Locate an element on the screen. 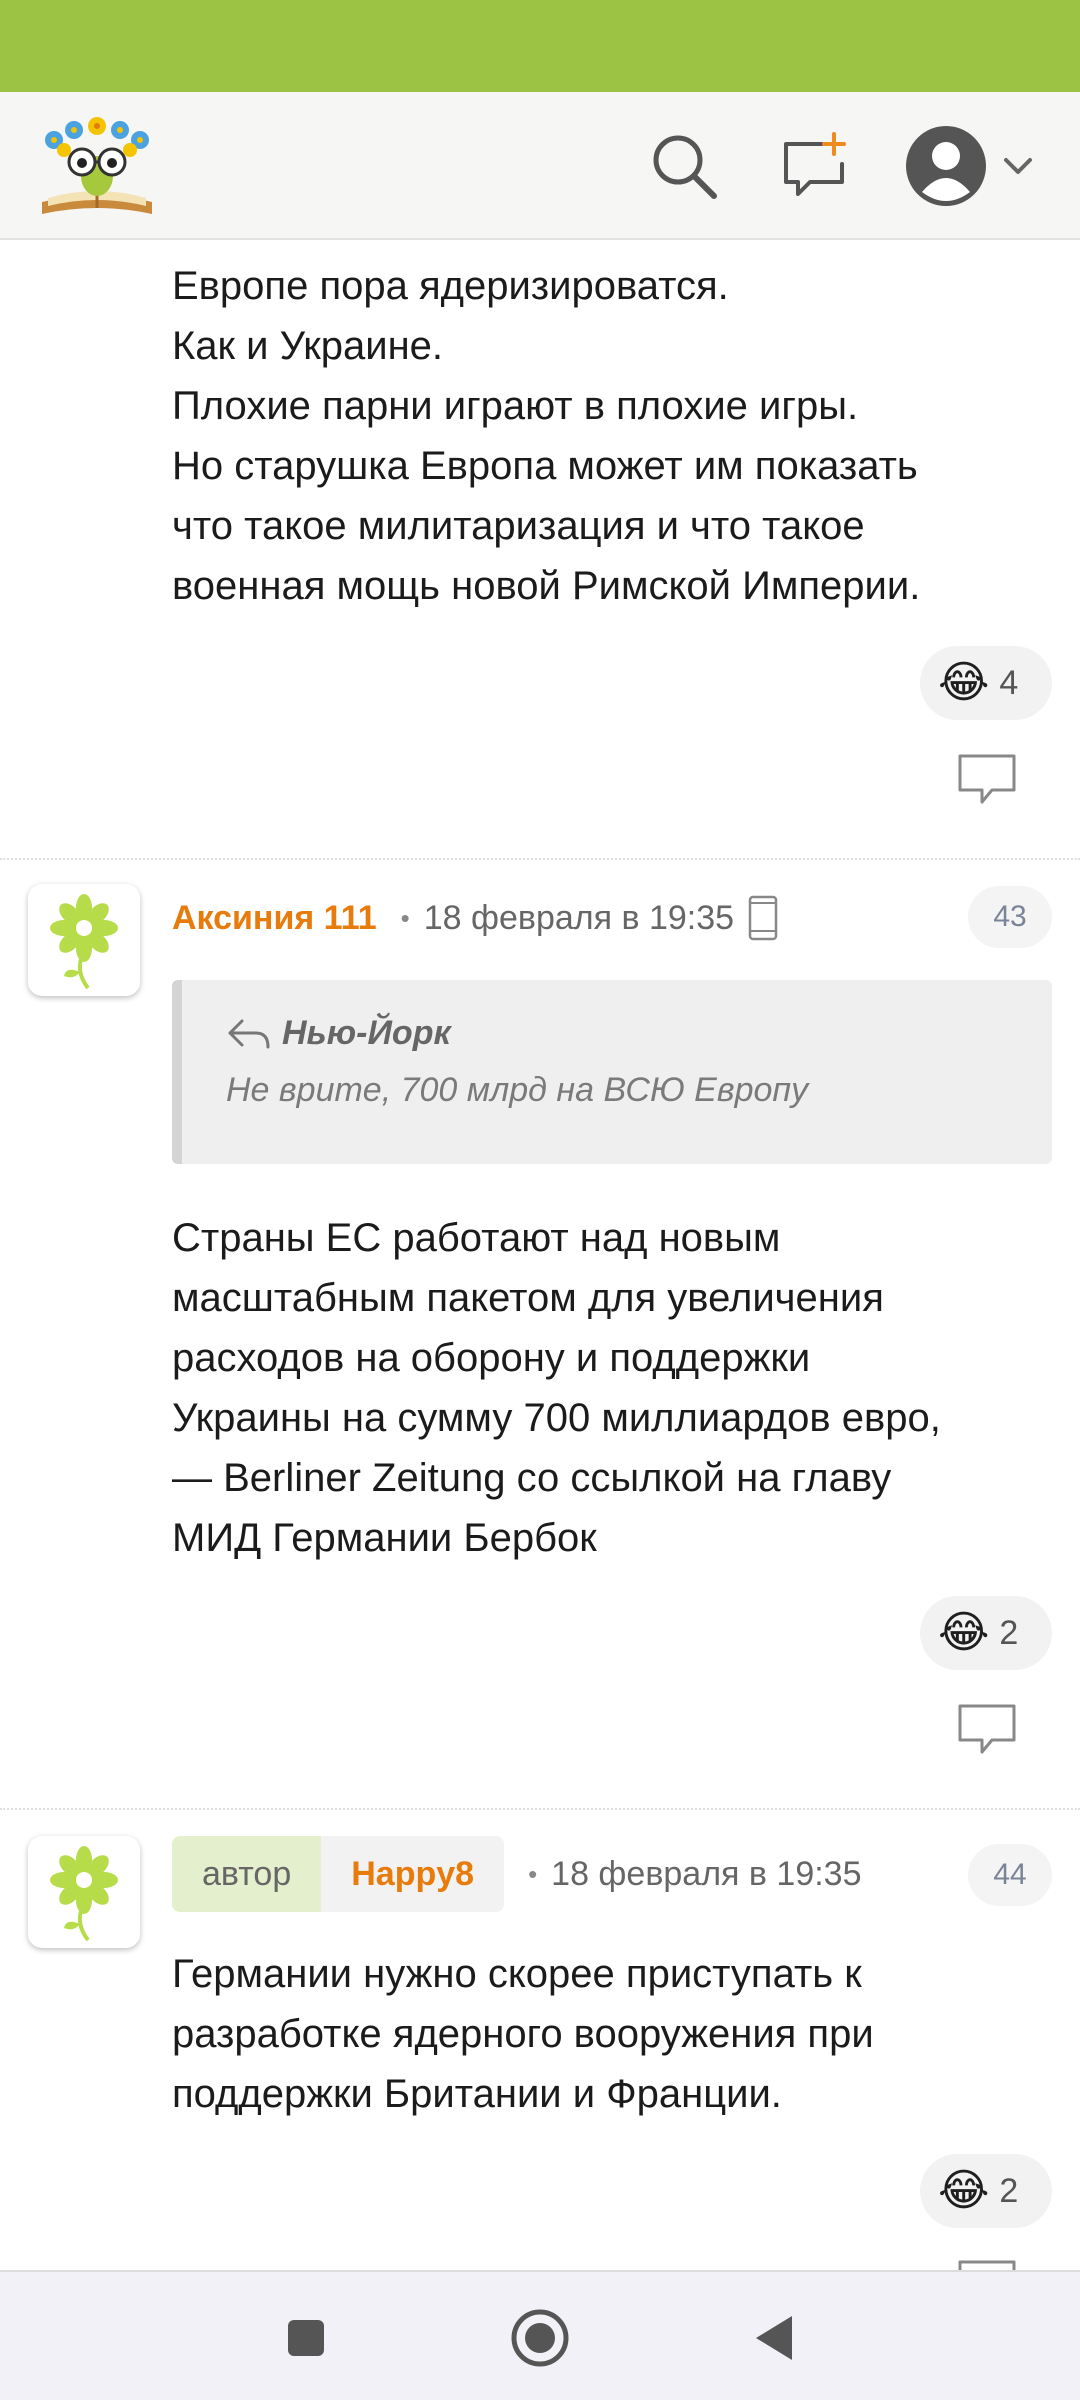 The width and height of the screenshot is (1080, 2400). comment-author: Аксиния 111 is located at coordinates (274, 918).